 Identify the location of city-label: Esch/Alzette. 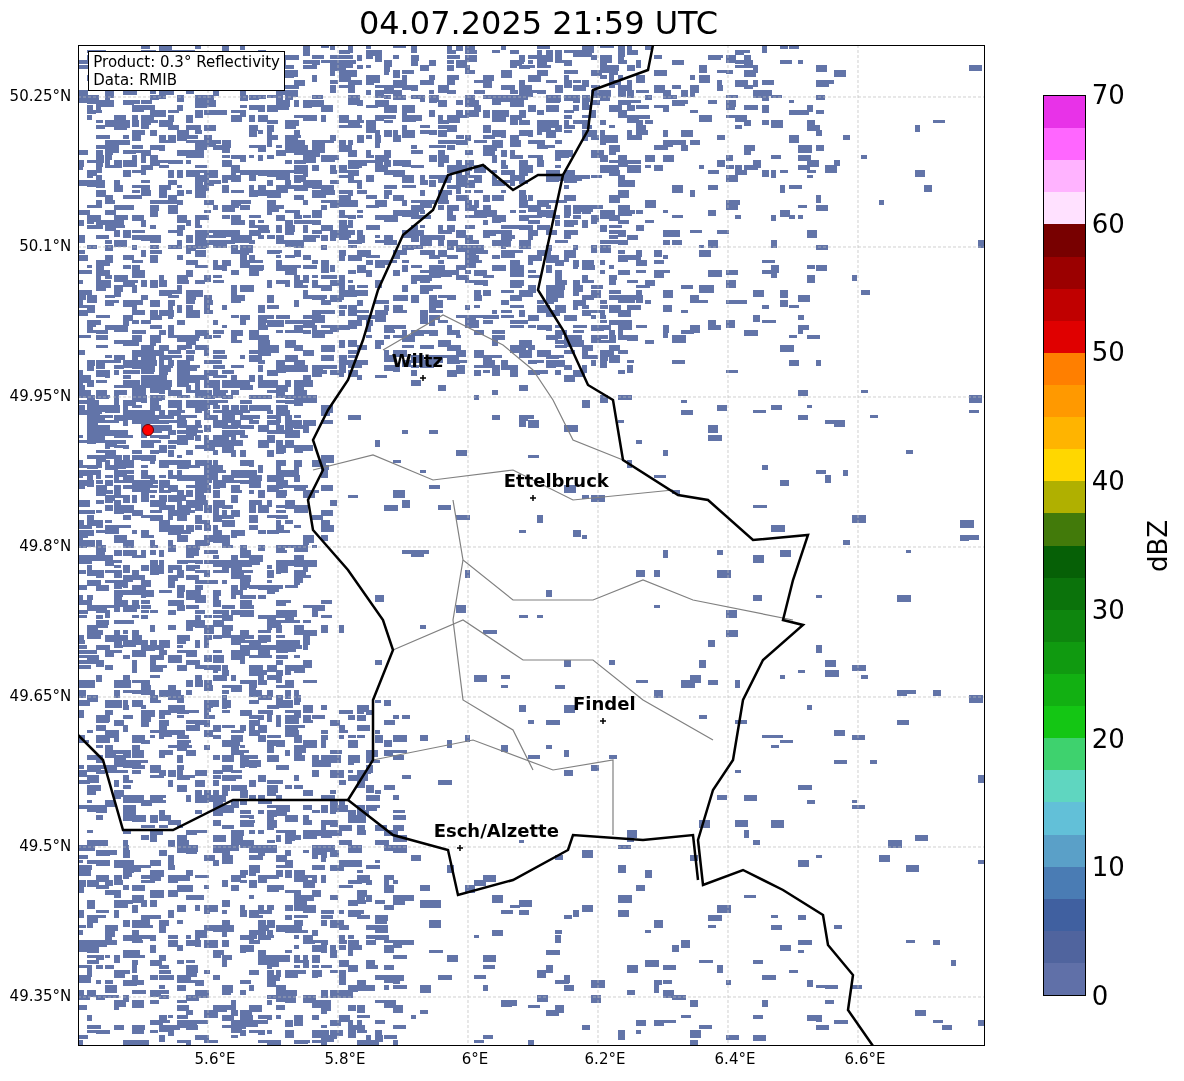
(496, 831).